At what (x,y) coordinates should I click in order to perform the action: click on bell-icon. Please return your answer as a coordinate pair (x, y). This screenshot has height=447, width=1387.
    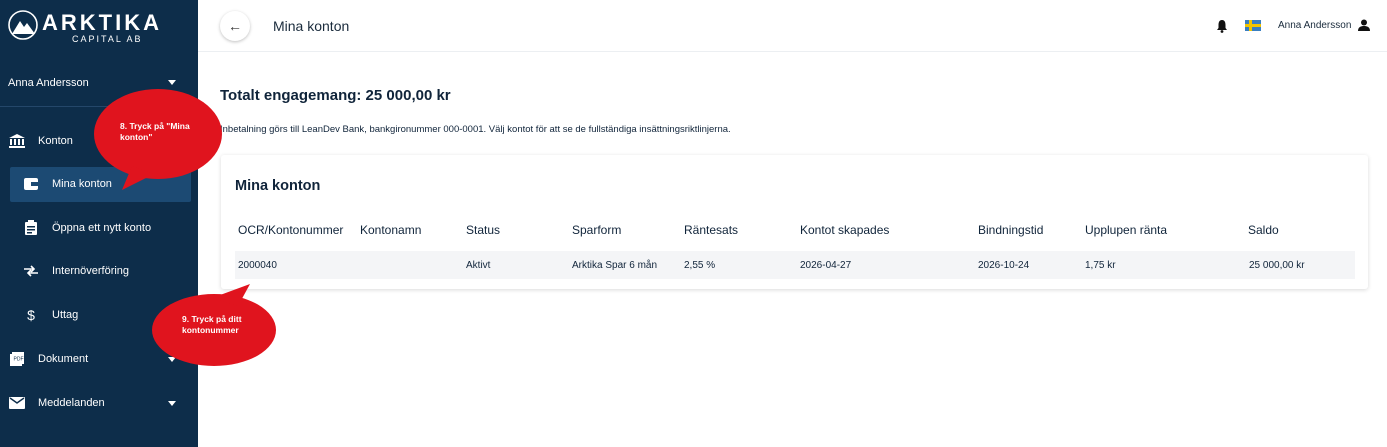
    Looking at the image, I should click on (1222, 26).